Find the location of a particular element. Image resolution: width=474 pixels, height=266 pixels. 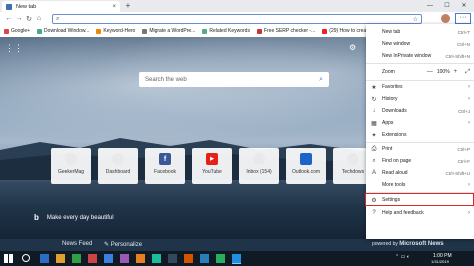

app-launcher-icon: ⋮⋮ is located at coordinates (14, 48).